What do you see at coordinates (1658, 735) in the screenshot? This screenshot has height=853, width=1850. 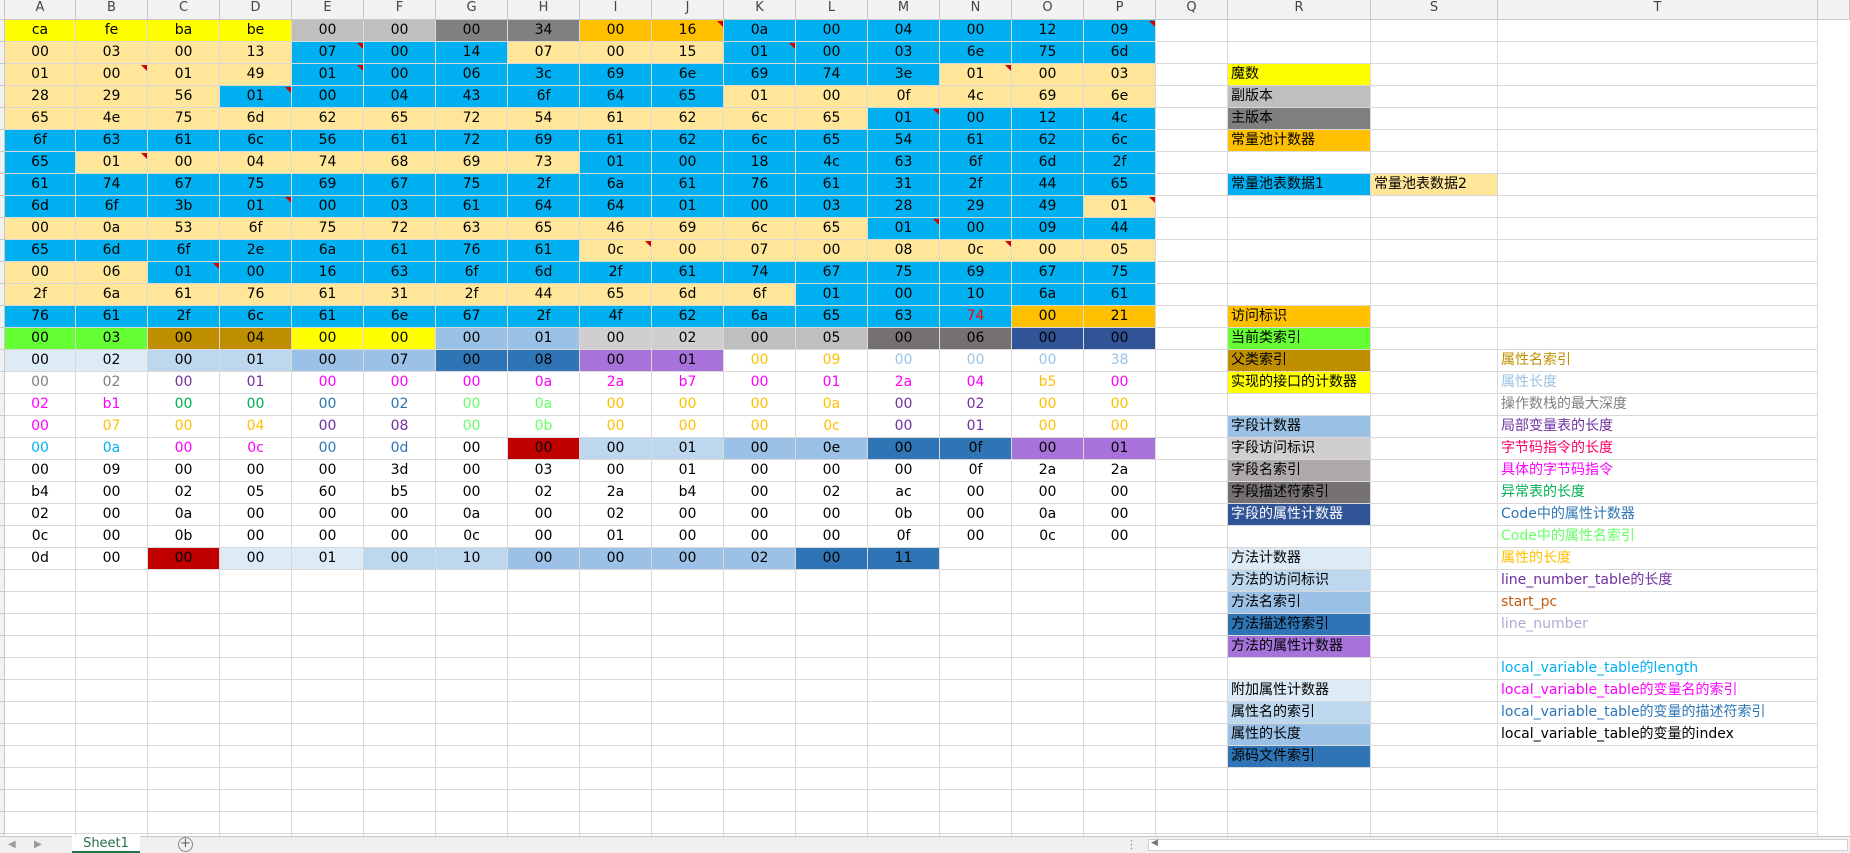 I see `legend-label: local_variable_table的变量的index` at bounding box center [1658, 735].